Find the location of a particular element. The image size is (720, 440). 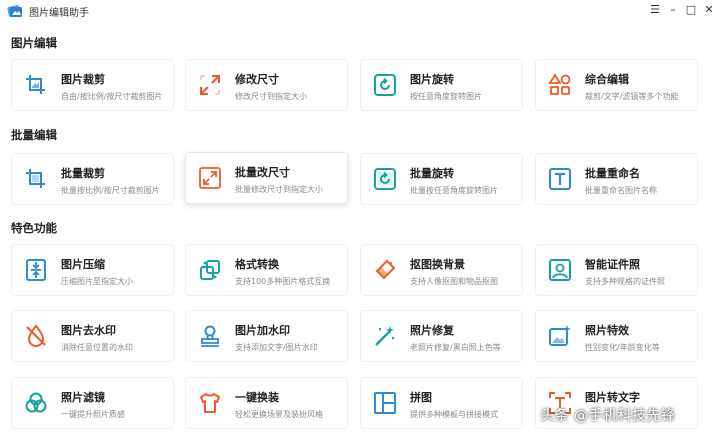

card-desc: 压缩图片至指定大小 is located at coordinates (97, 281).